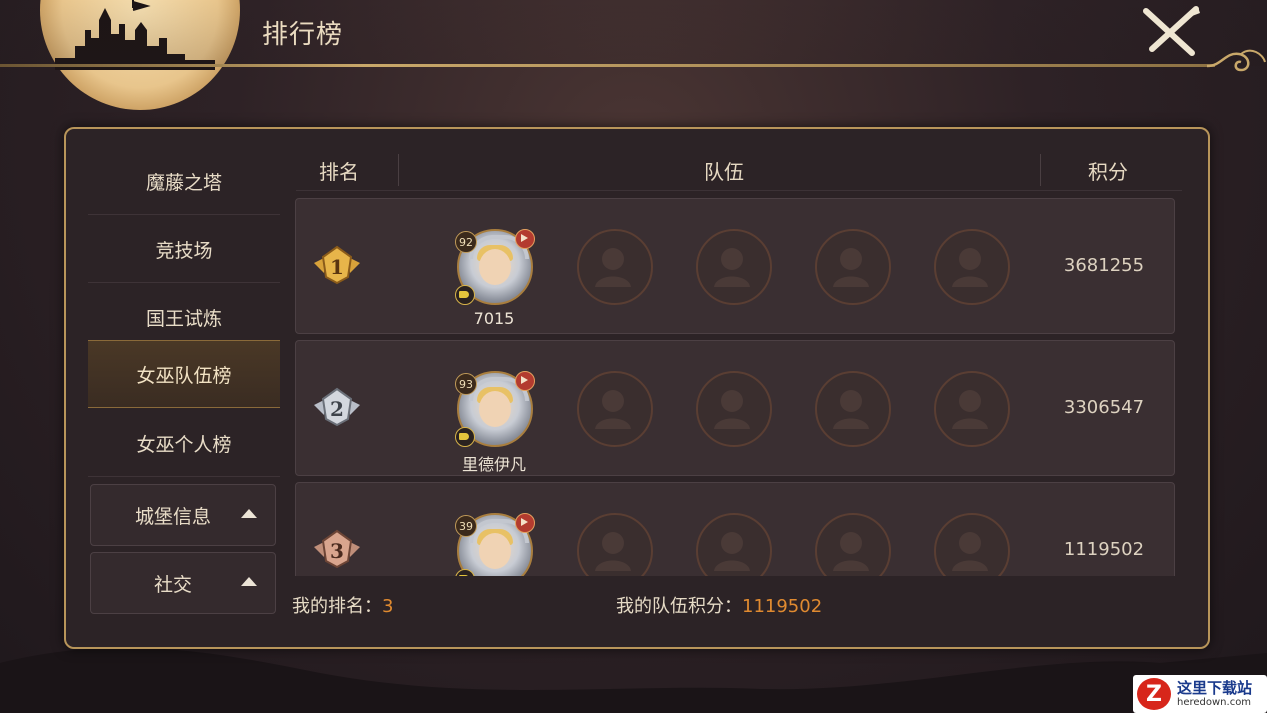  What do you see at coordinates (172, 584) in the screenshot?
I see `social-label: 社交` at bounding box center [172, 584].